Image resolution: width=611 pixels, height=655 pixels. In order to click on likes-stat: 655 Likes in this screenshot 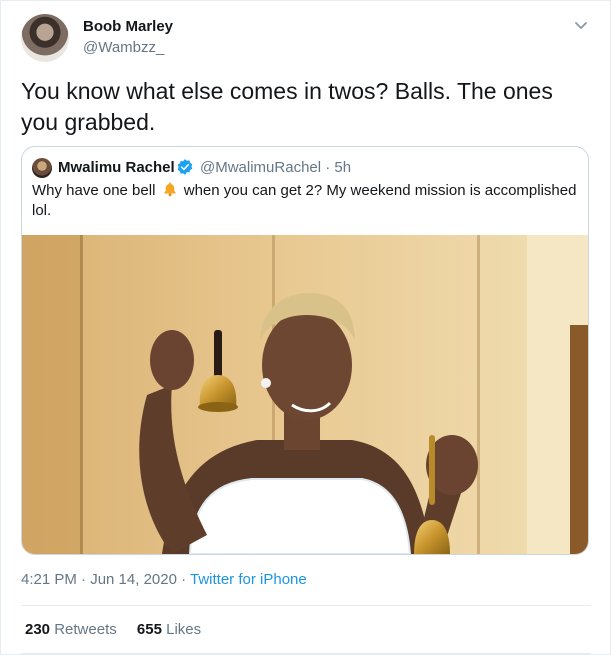, I will do `click(169, 629)`.